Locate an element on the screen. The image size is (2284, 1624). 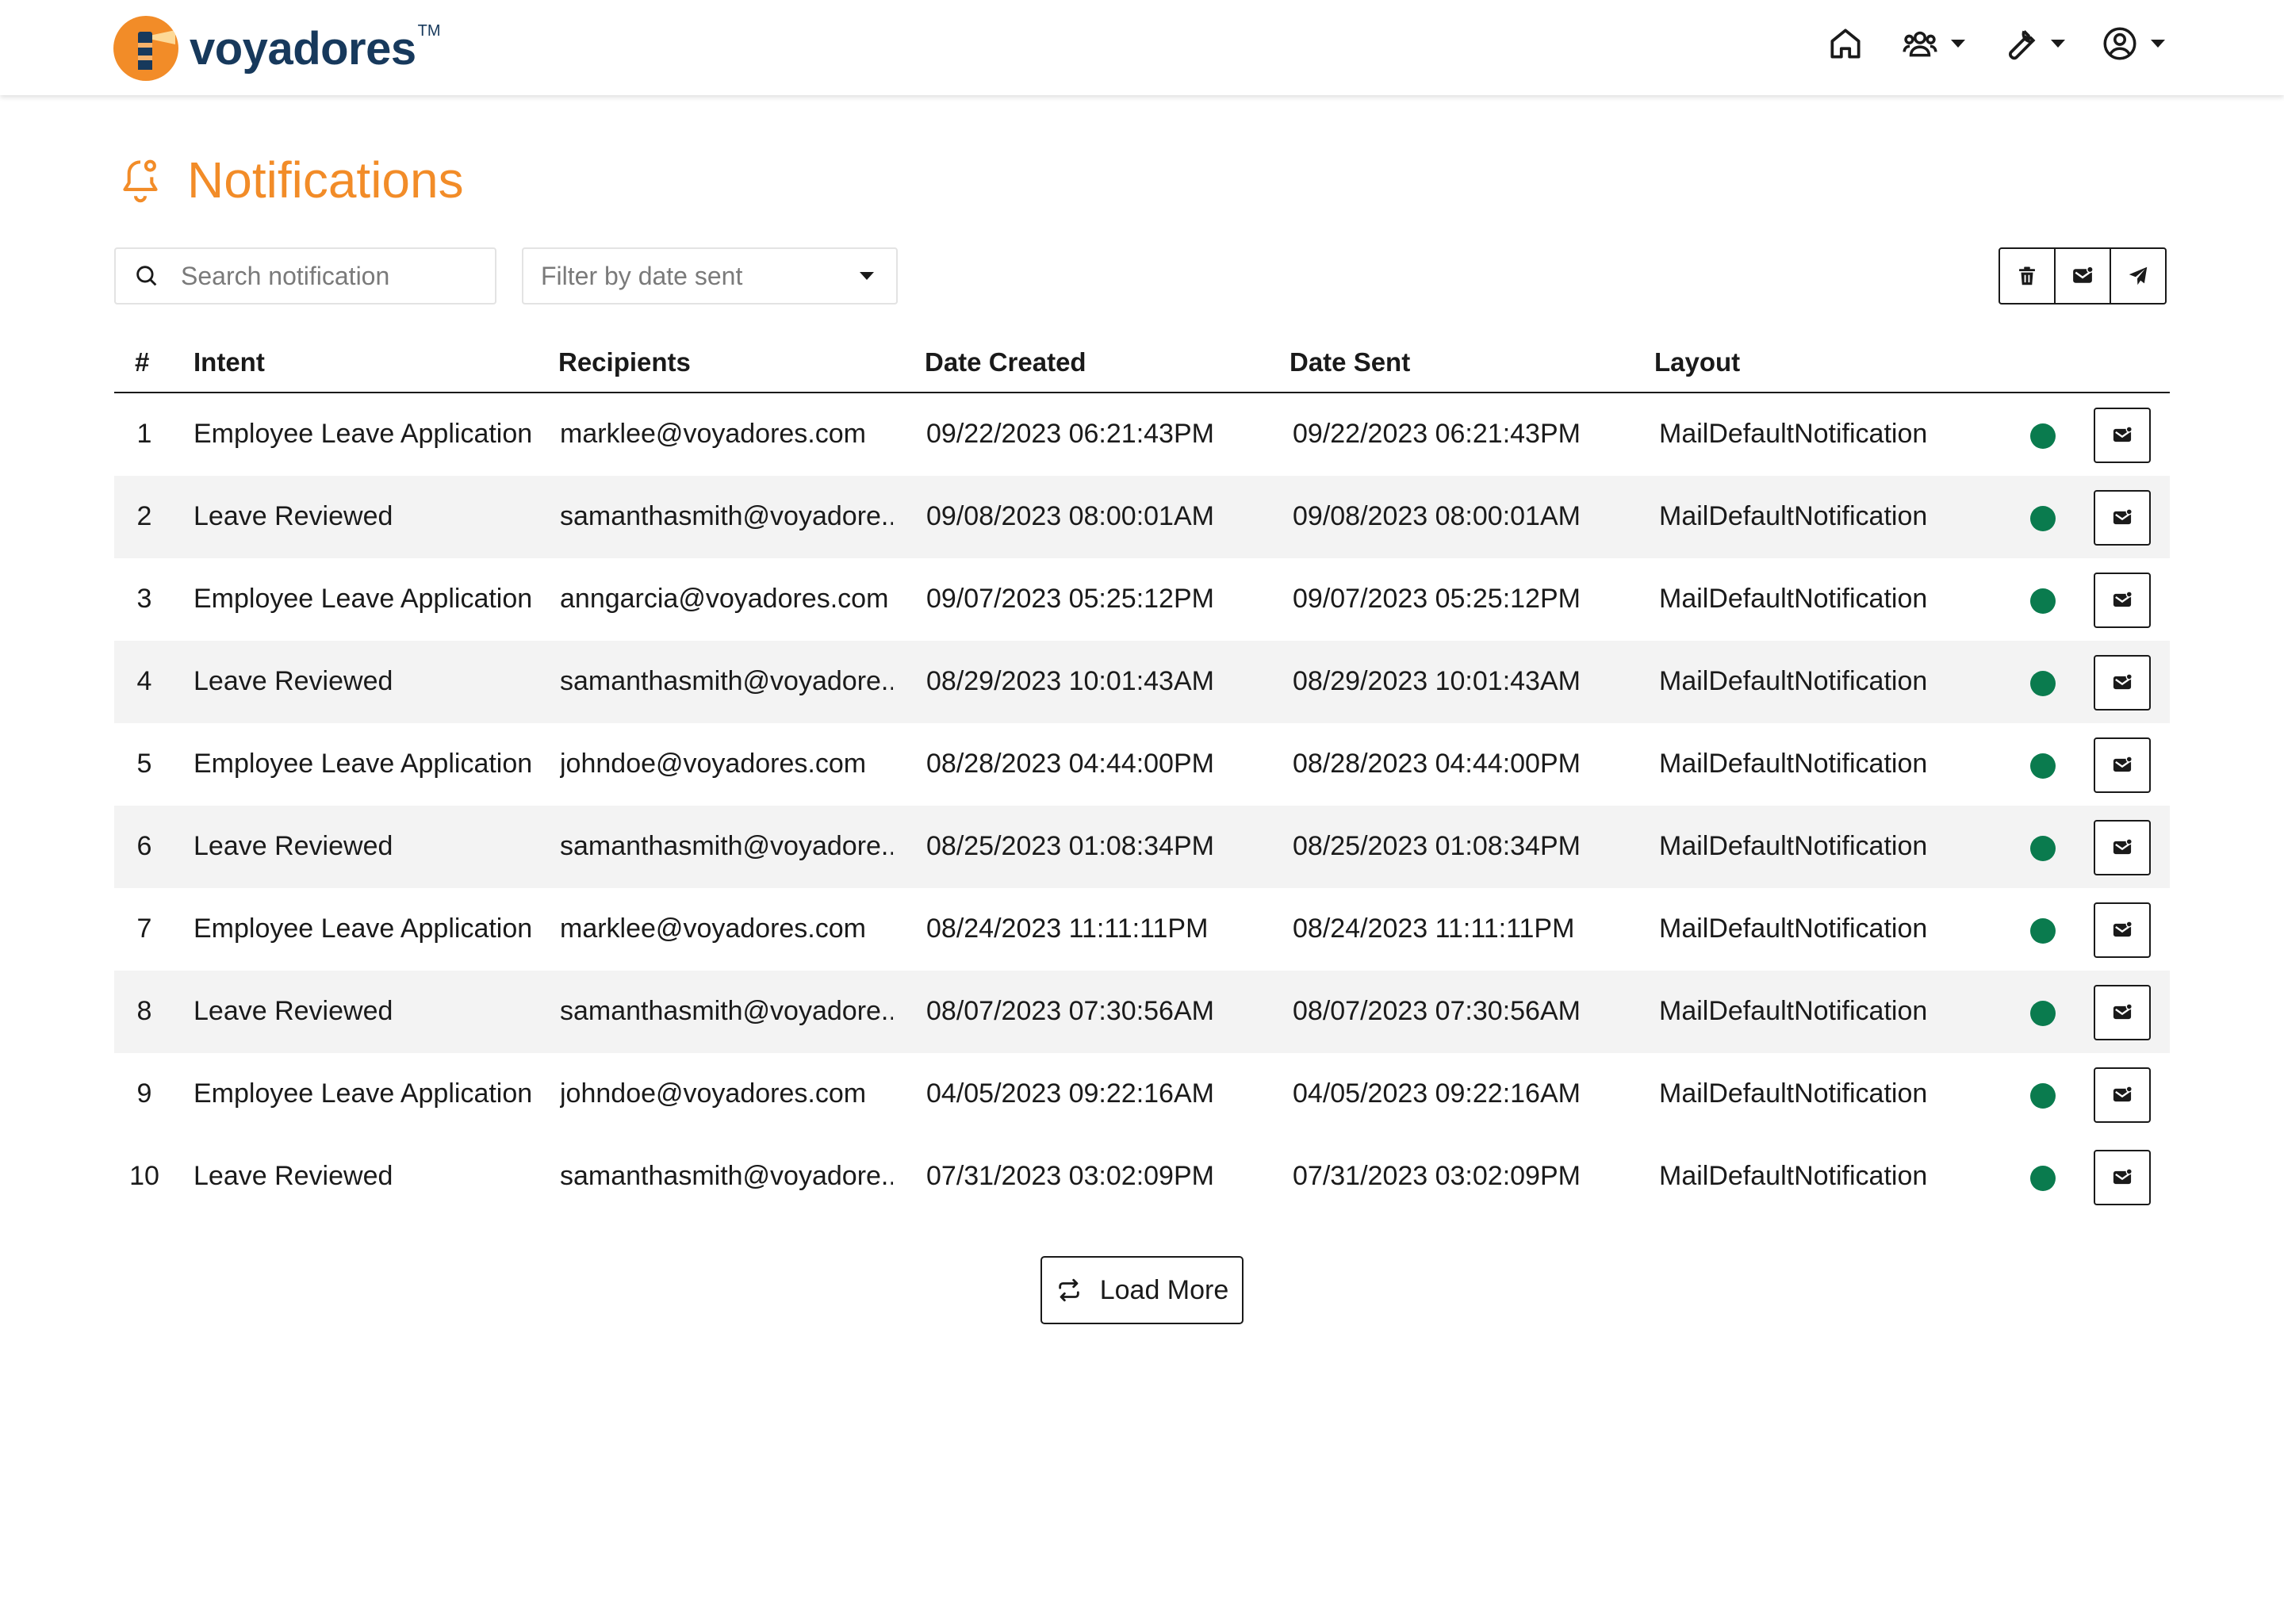
search-icon is located at coordinates (146, 276).